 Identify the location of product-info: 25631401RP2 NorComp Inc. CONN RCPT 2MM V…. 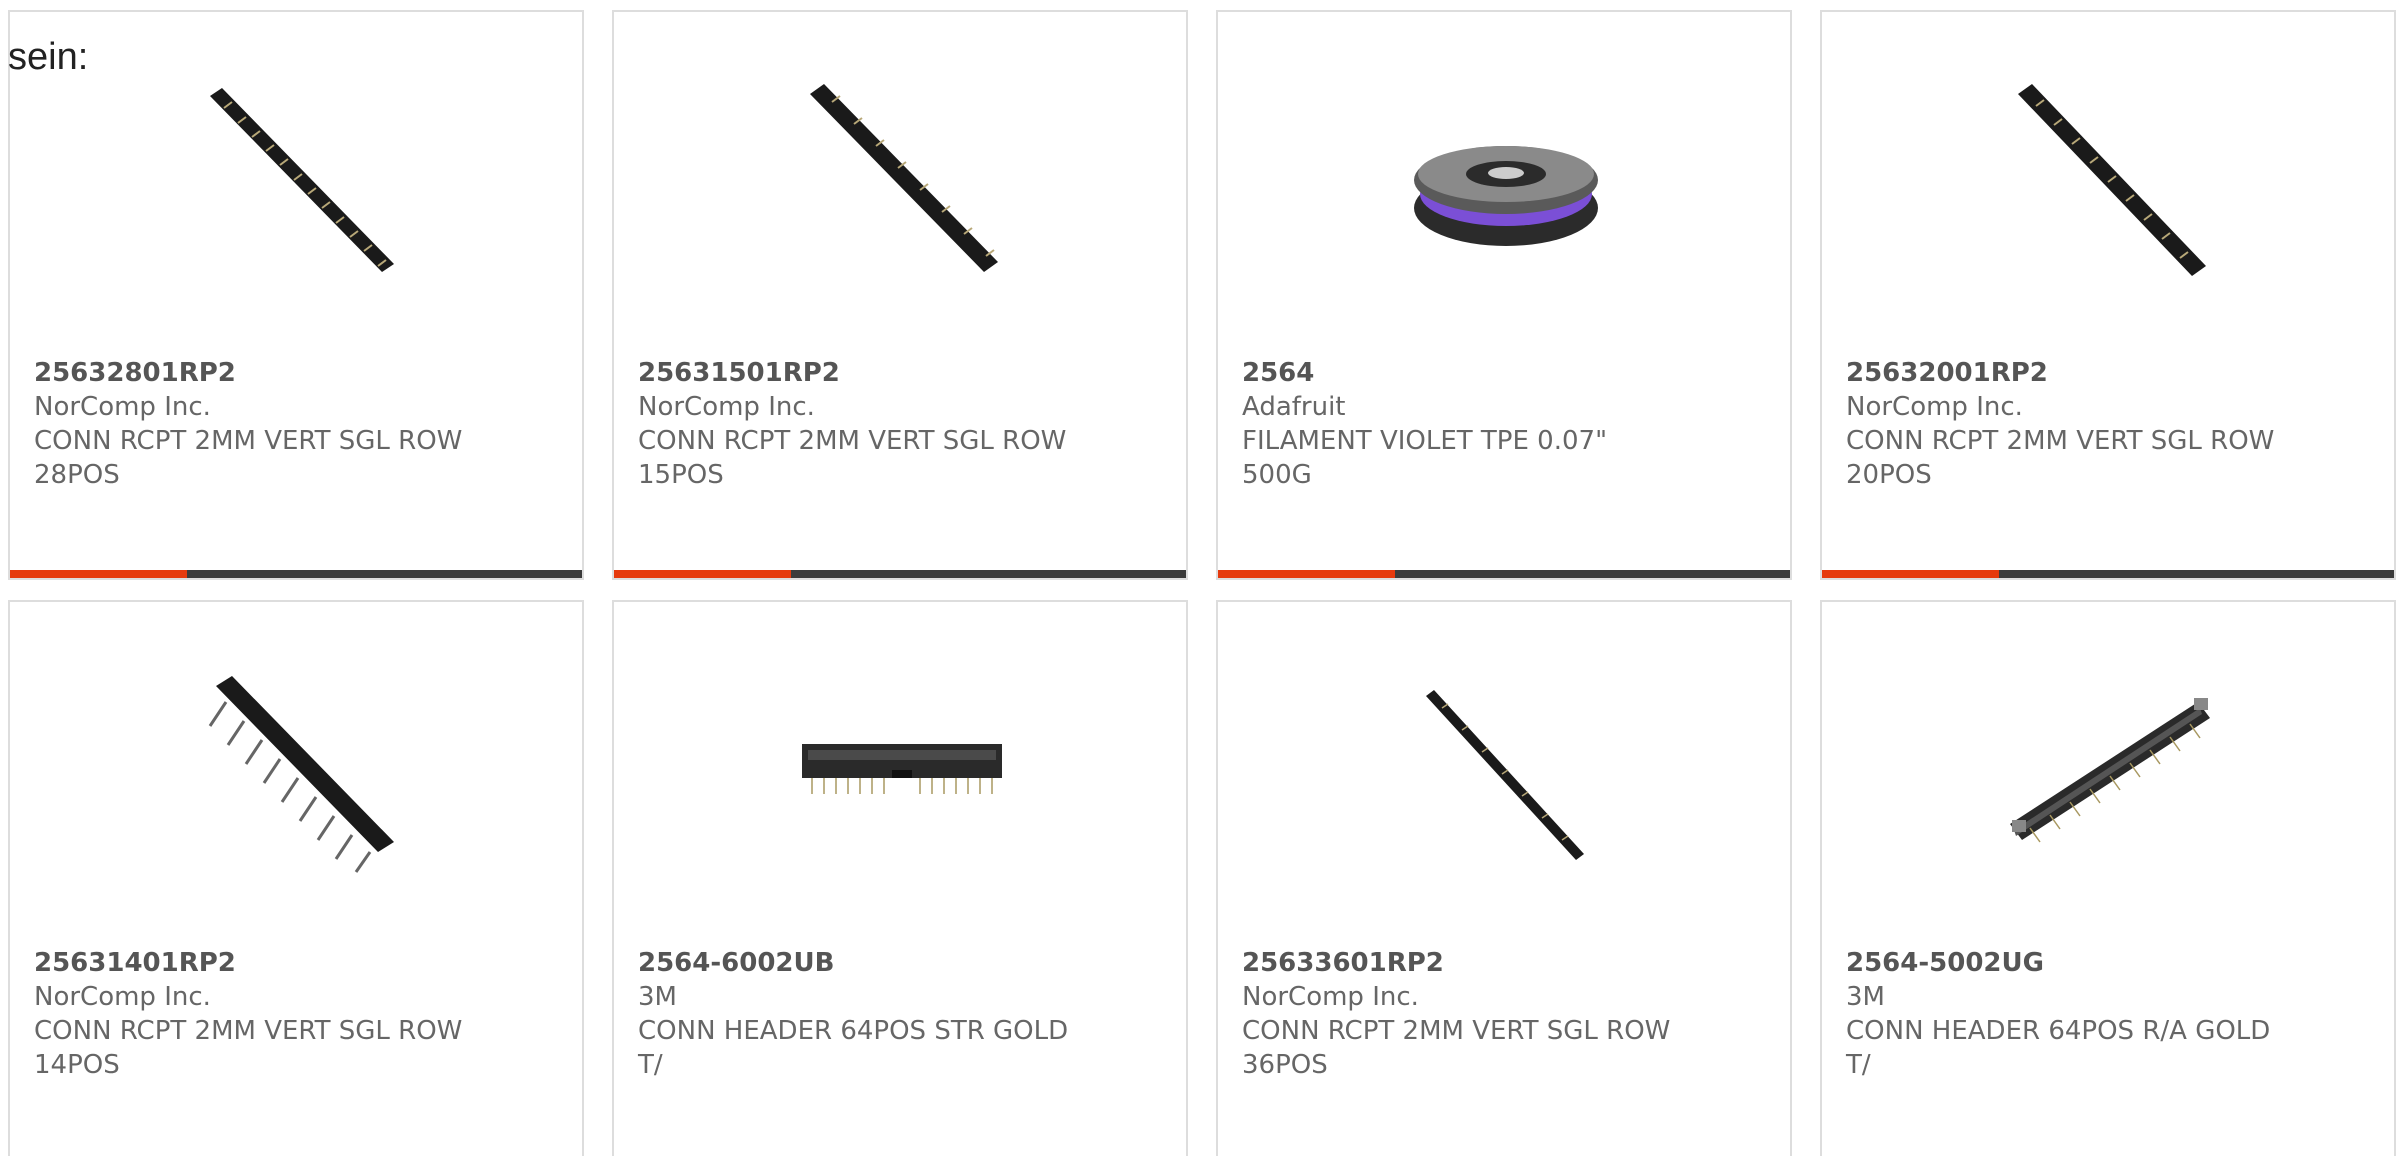
(254, 1014).